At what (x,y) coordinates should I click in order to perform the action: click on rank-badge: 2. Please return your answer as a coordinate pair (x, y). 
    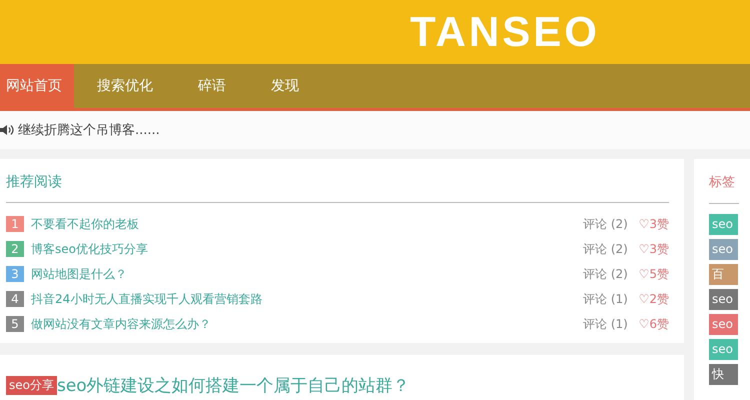
    Looking at the image, I should click on (15, 249).